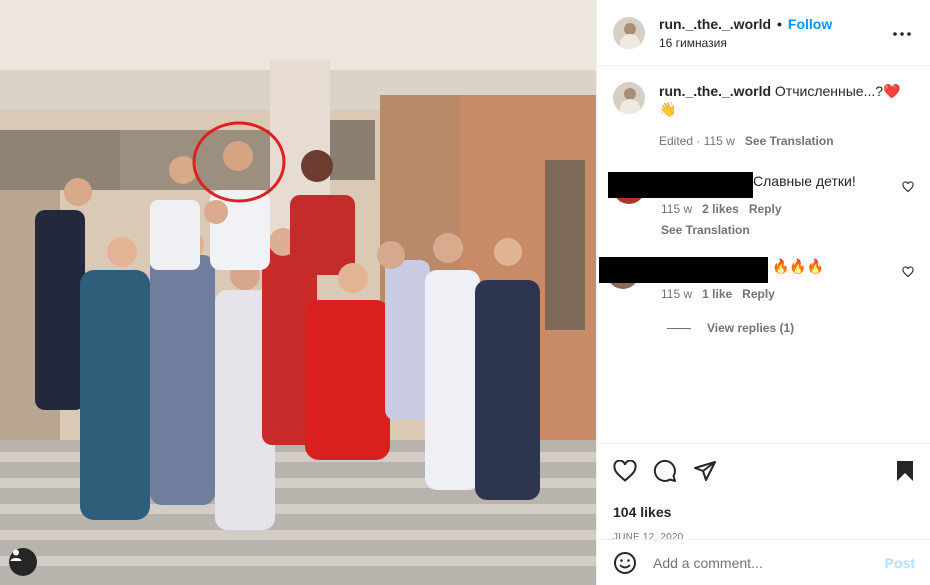  Describe the element at coordinates (719, 141) in the screenshot. I see `caption-age: 115 w` at that location.